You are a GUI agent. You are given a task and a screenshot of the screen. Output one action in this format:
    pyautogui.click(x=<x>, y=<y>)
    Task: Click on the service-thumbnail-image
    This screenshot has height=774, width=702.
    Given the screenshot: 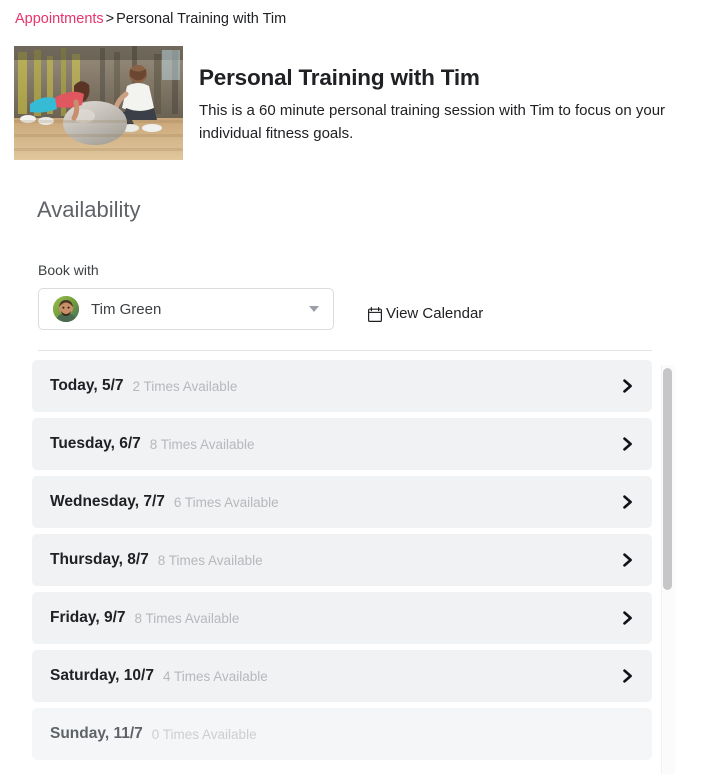 What is the action you would take?
    pyautogui.click(x=98, y=103)
    